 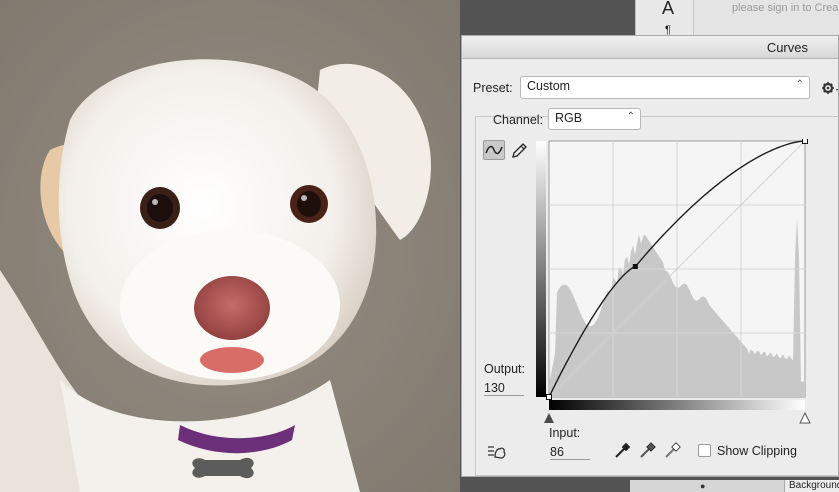 I want to click on gray-eyedropper-icon, so click(x=647, y=451).